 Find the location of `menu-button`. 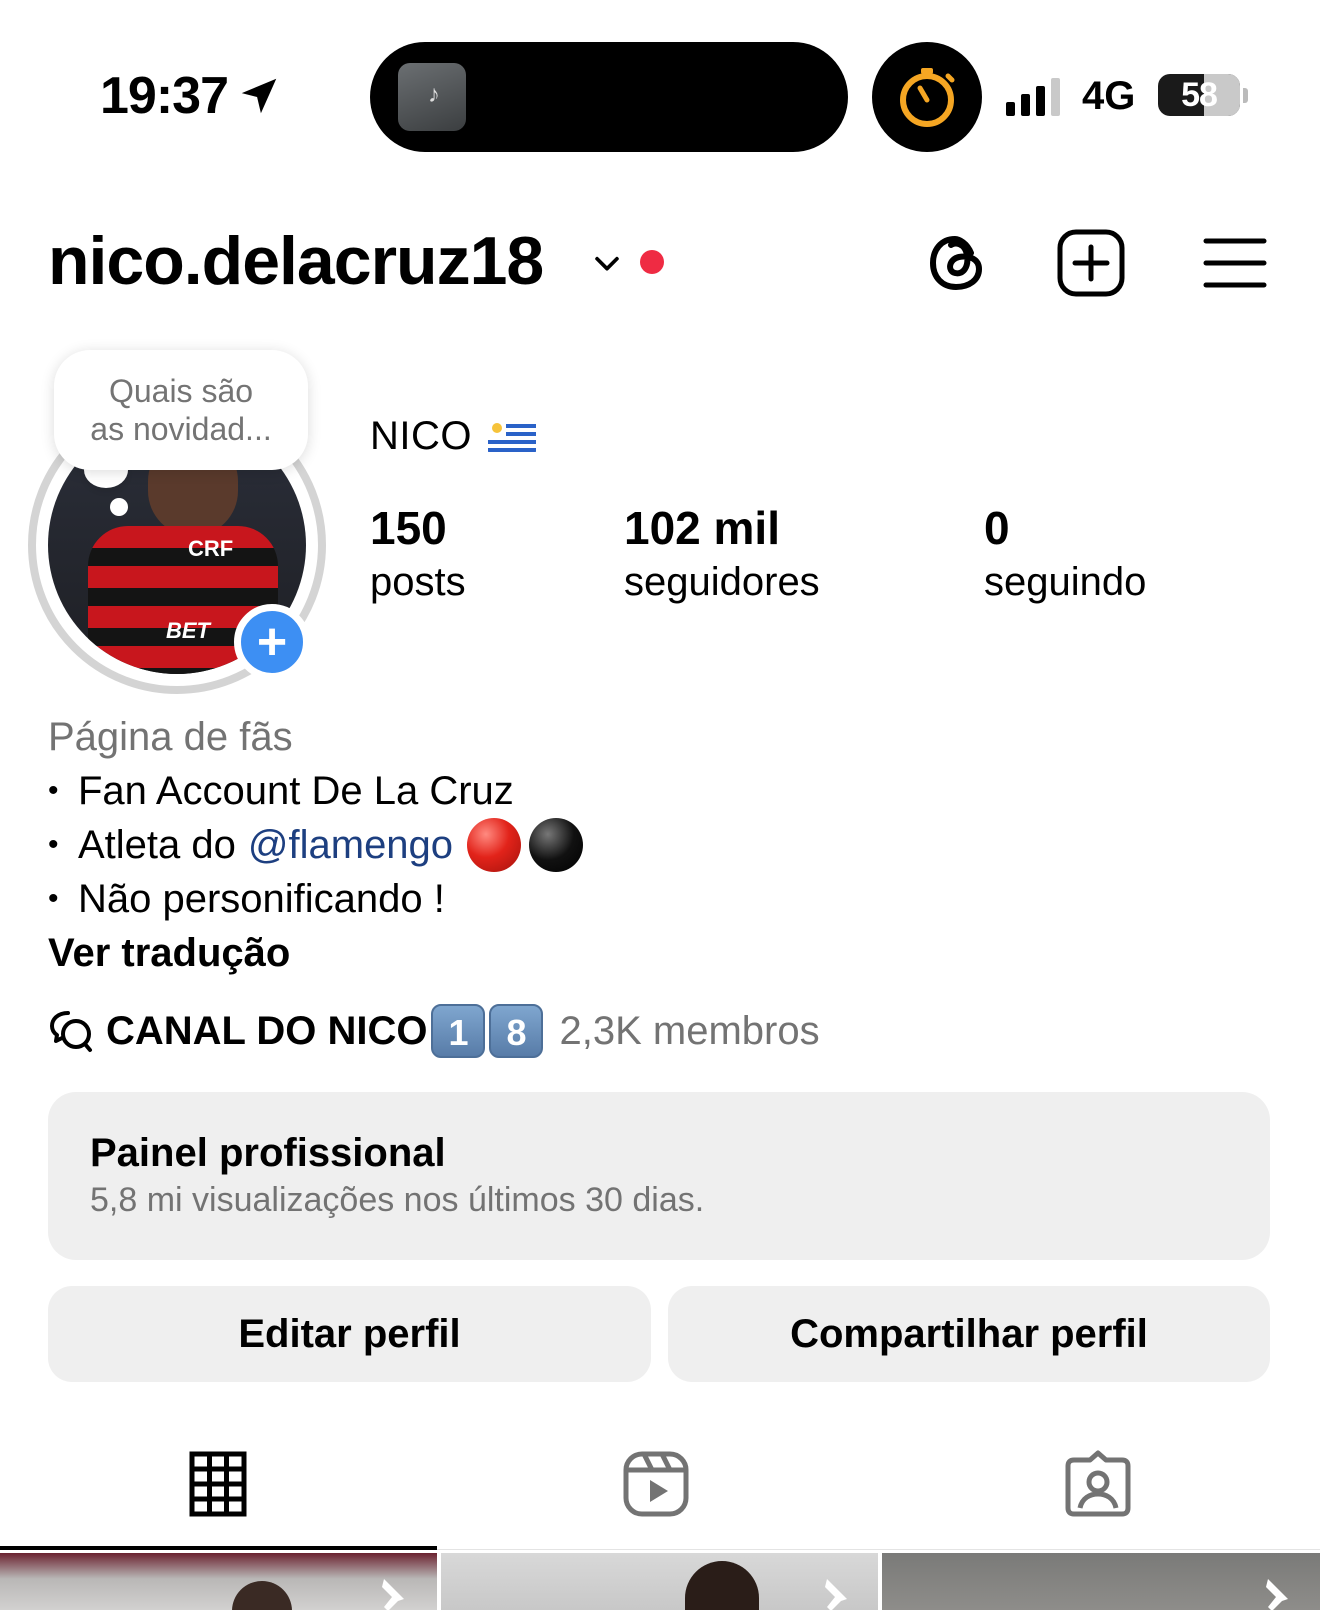

menu-button is located at coordinates (1235, 263).